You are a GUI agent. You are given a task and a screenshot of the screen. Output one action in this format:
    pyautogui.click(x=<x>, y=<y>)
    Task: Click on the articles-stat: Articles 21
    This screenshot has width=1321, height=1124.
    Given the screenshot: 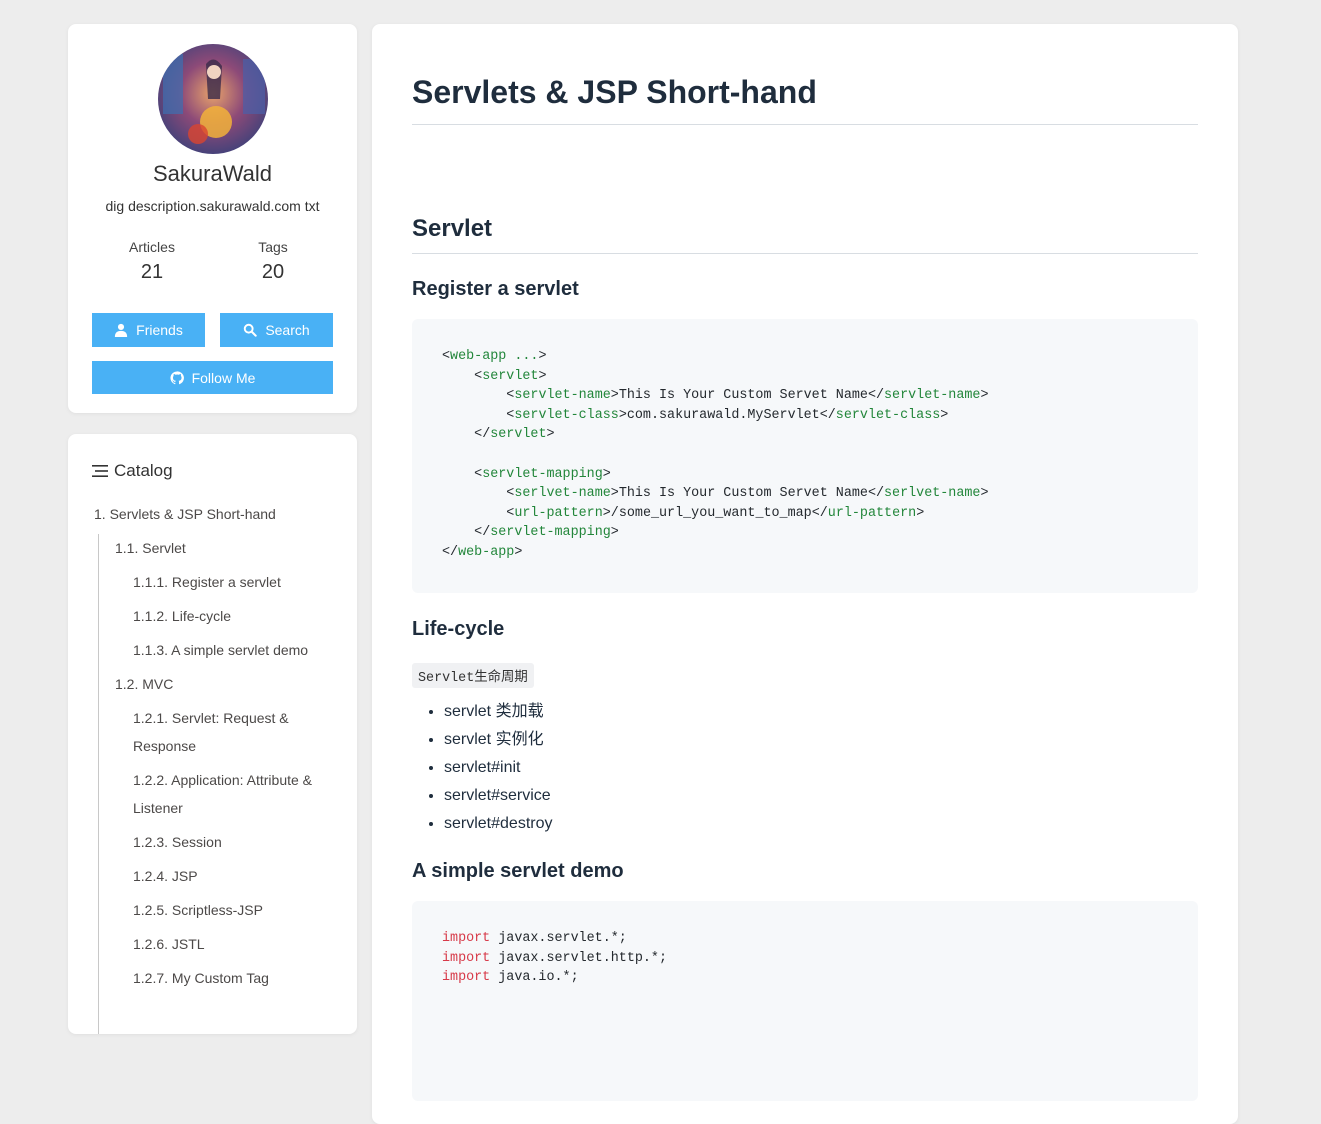 What is the action you would take?
    pyautogui.click(x=152, y=261)
    